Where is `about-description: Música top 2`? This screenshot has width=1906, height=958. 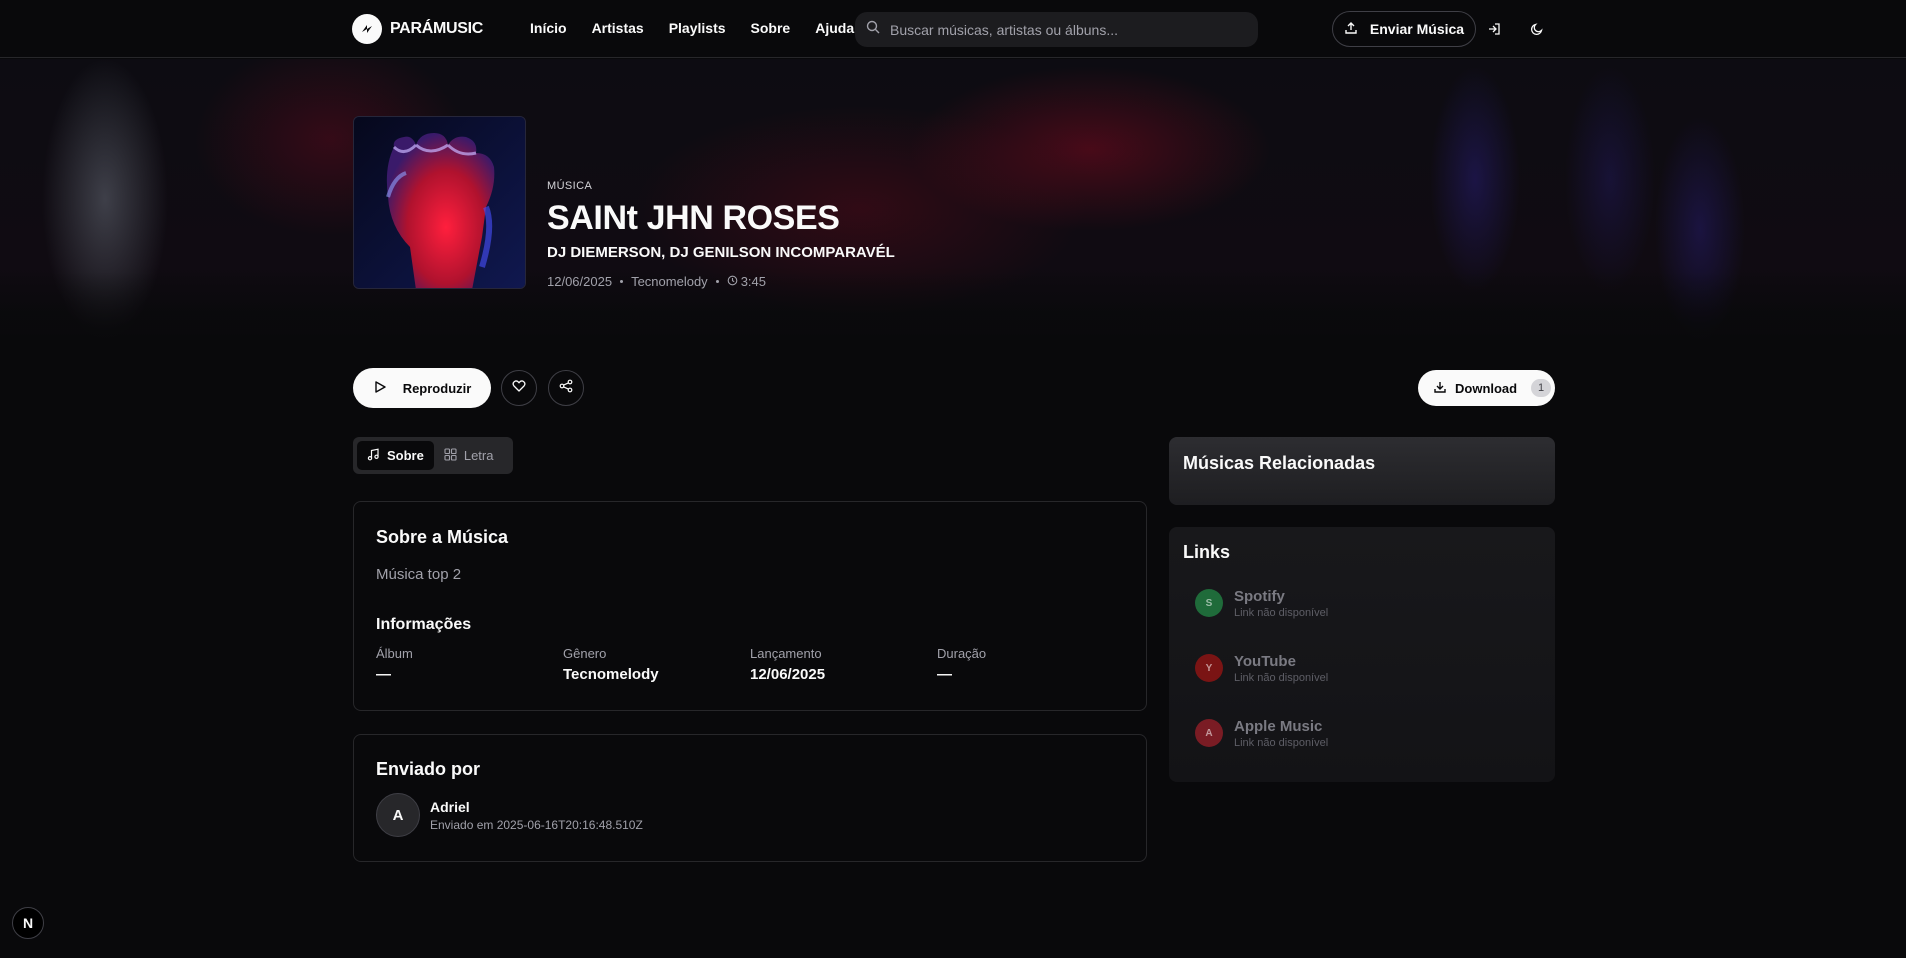
about-description: Música top 2 is located at coordinates (419, 574).